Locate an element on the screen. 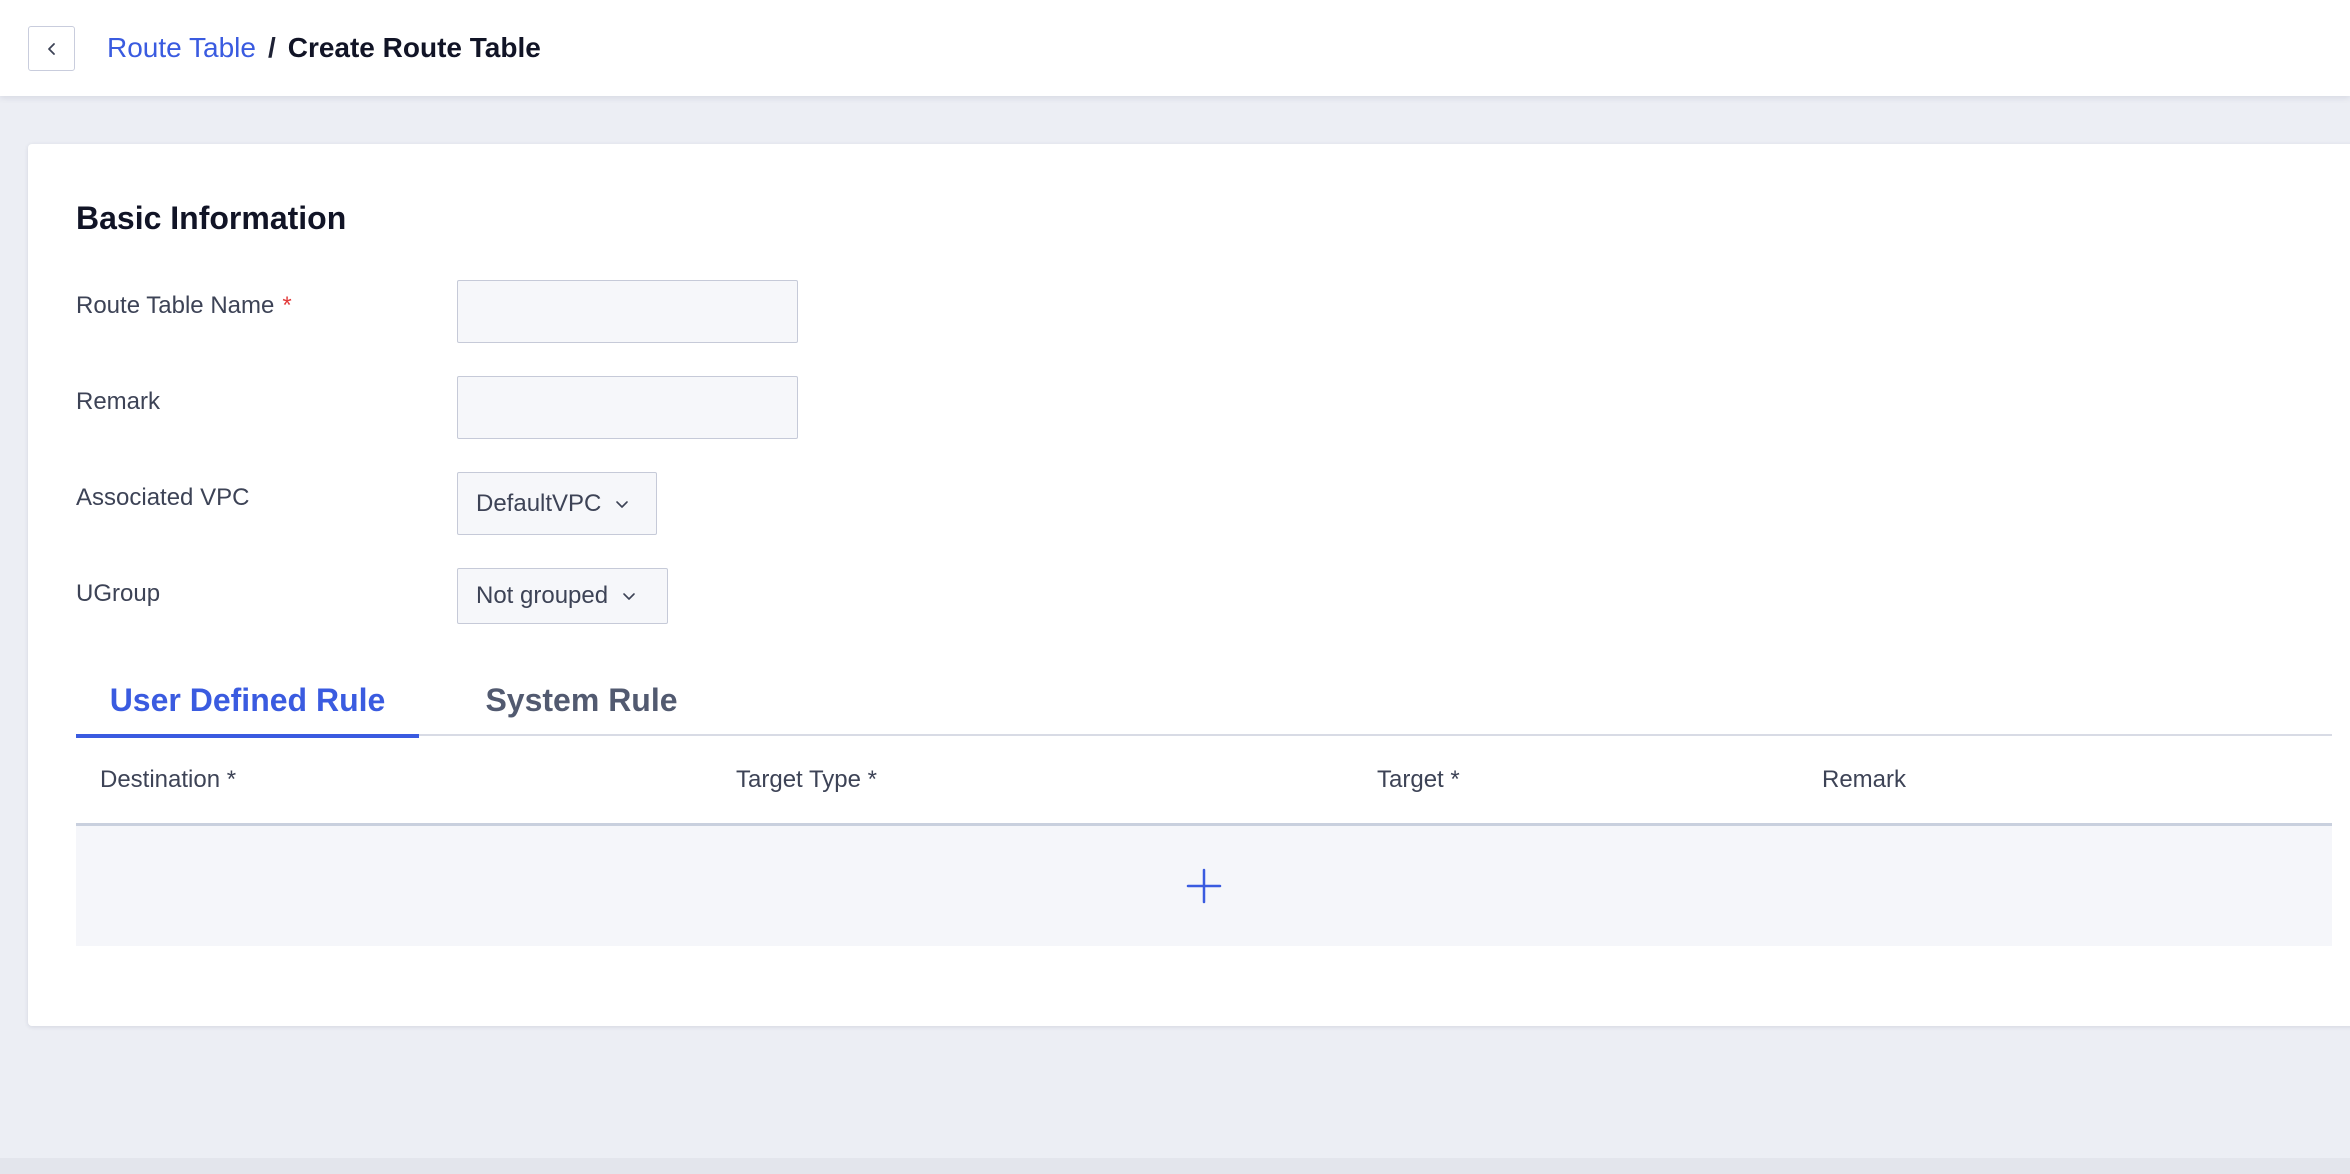 The width and height of the screenshot is (2350, 1174). ugroup-select: Not grouped is located at coordinates (562, 596).